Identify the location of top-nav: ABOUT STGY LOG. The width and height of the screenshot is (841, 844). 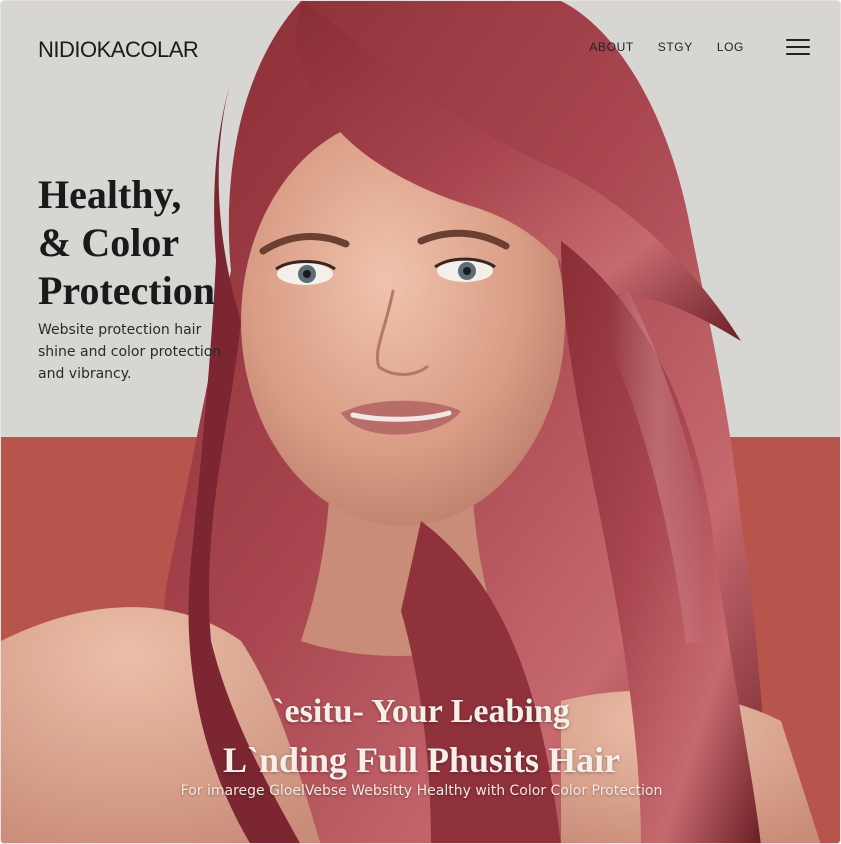
(699, 47).